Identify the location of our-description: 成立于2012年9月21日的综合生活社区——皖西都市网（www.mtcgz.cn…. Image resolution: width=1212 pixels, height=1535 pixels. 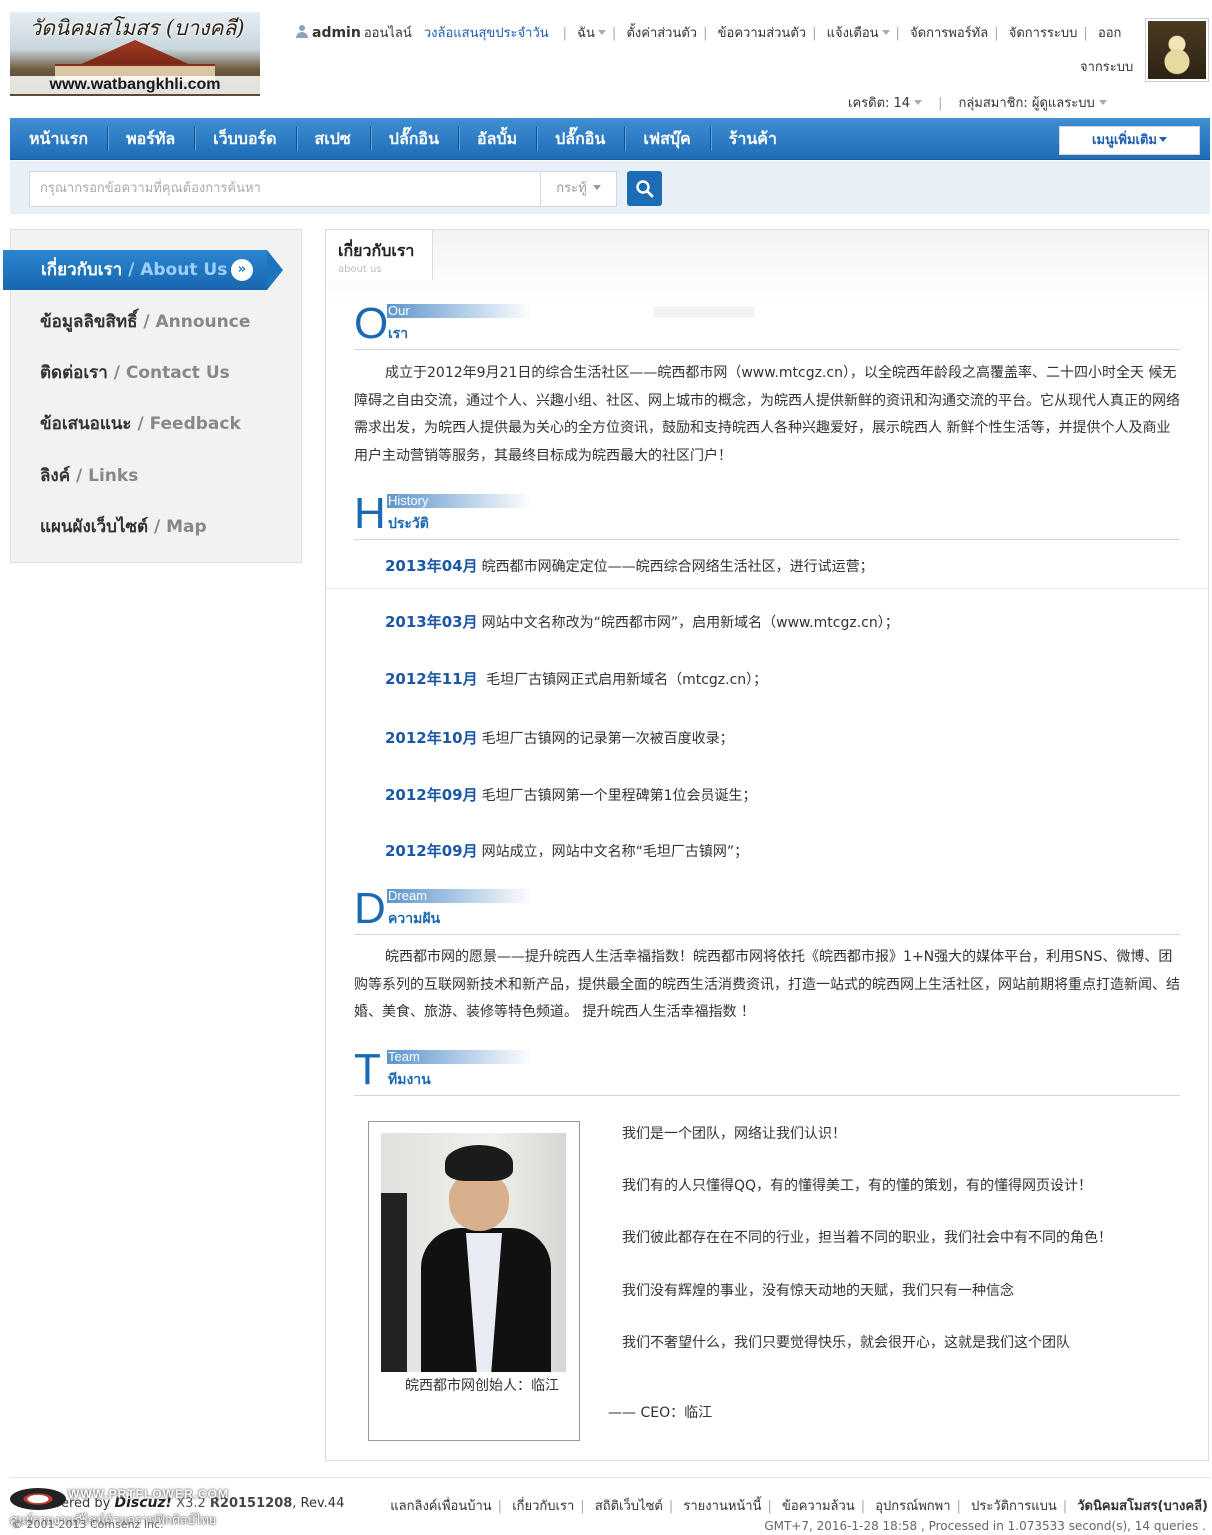
(767, 414).